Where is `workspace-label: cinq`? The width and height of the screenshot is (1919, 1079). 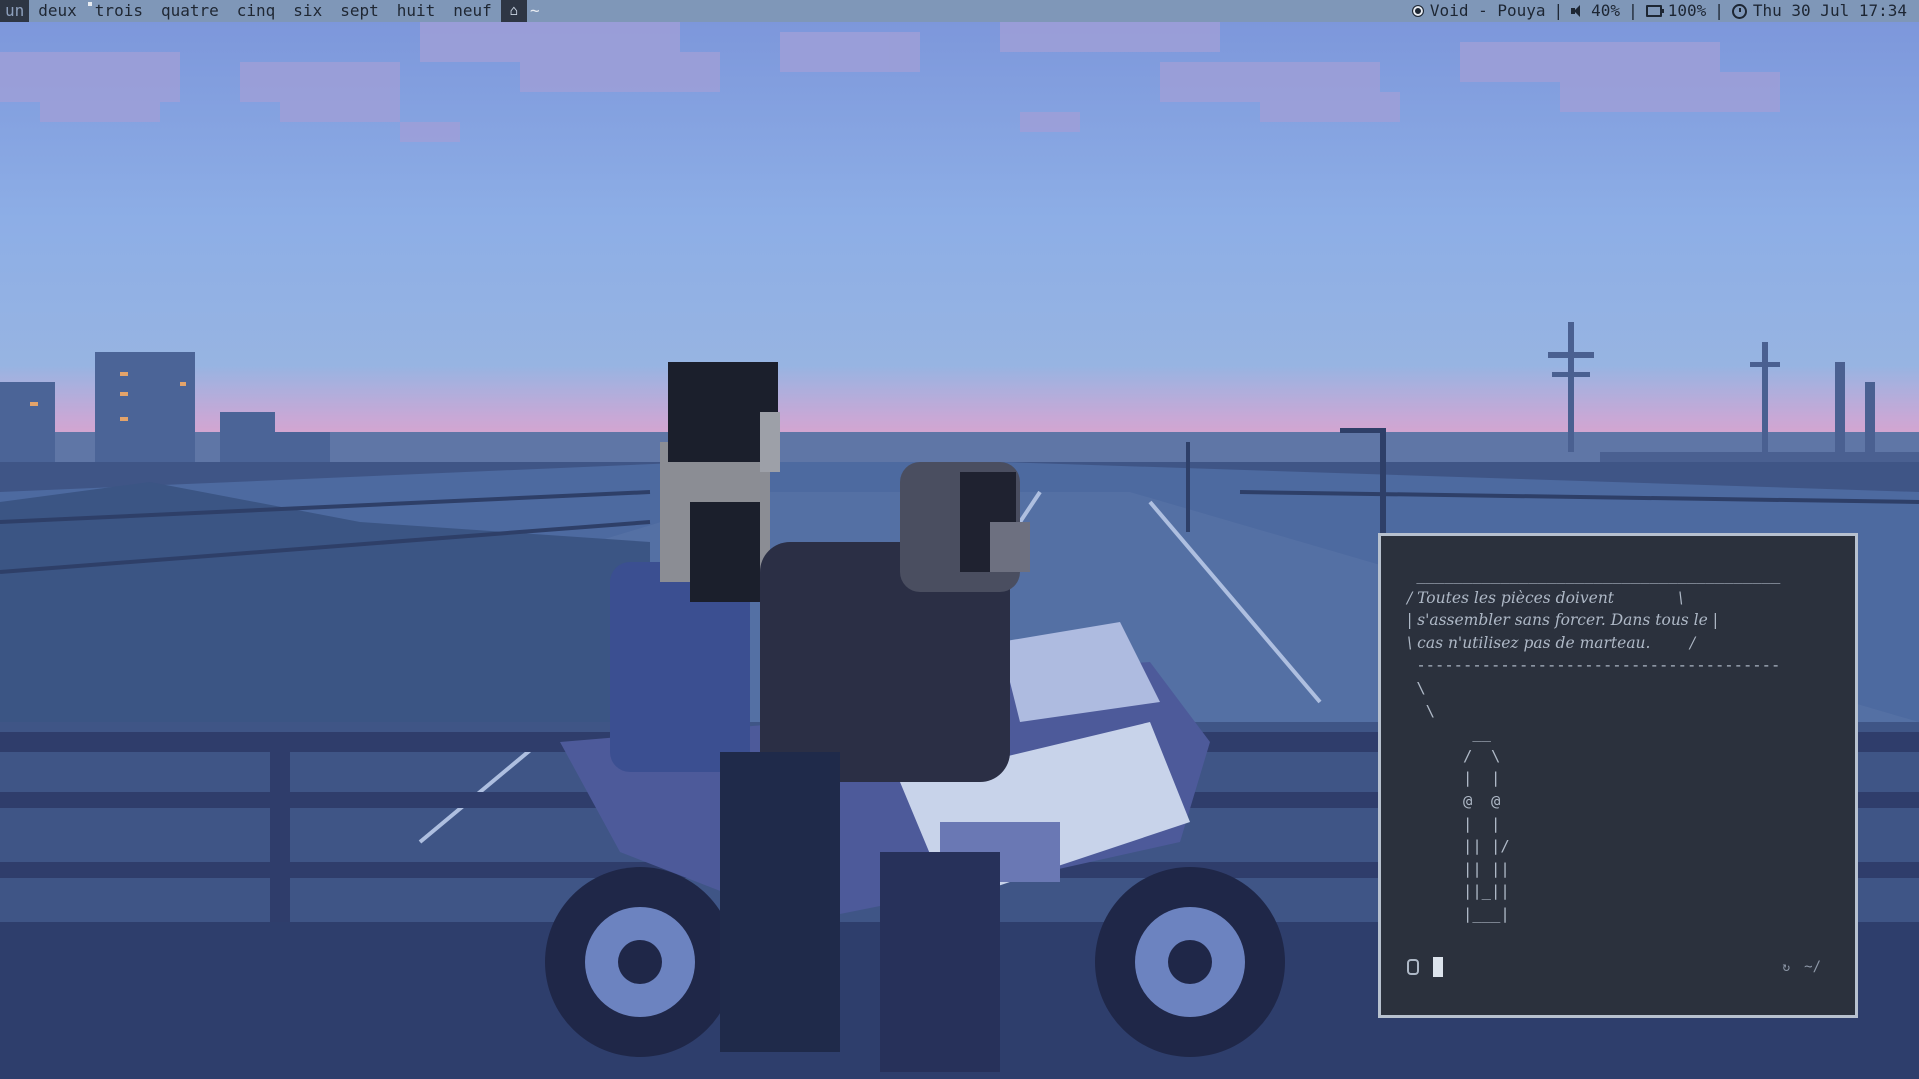 workspace-label: cinq is located at coordinates (256, 10).